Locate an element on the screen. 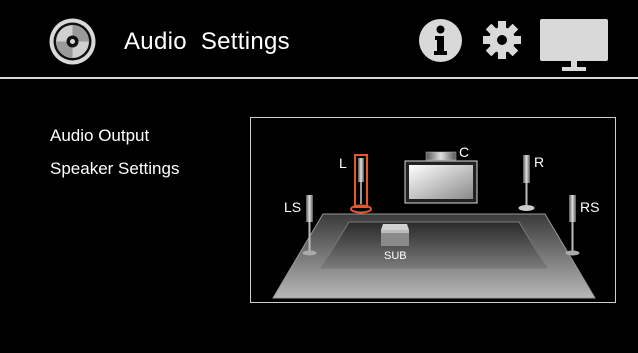 Image resolution: width=638 pixels, height=353 pixels. speaker-label-r: R is located at coordinates (539, 162).